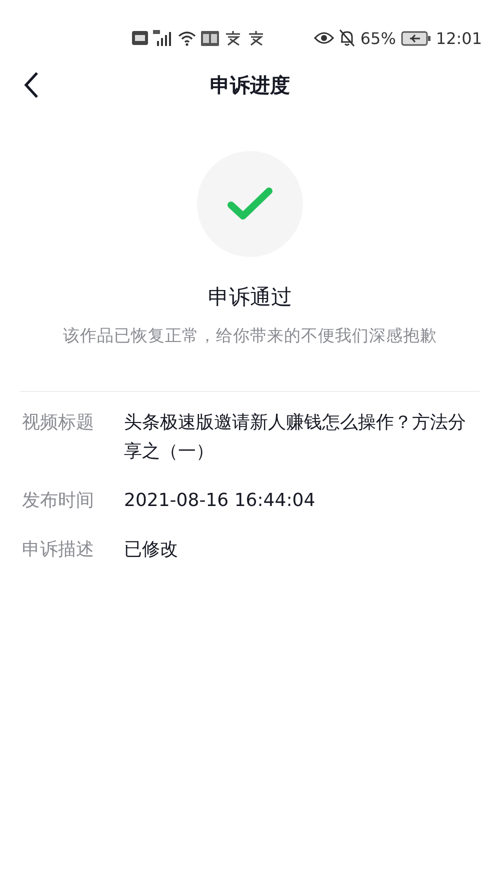 Image resolution: width=500 pixels, height=888 pixels. Describe the element at coordinates (58, 501) in the screenshot. I see `detail-label: 发布时间` at that location.